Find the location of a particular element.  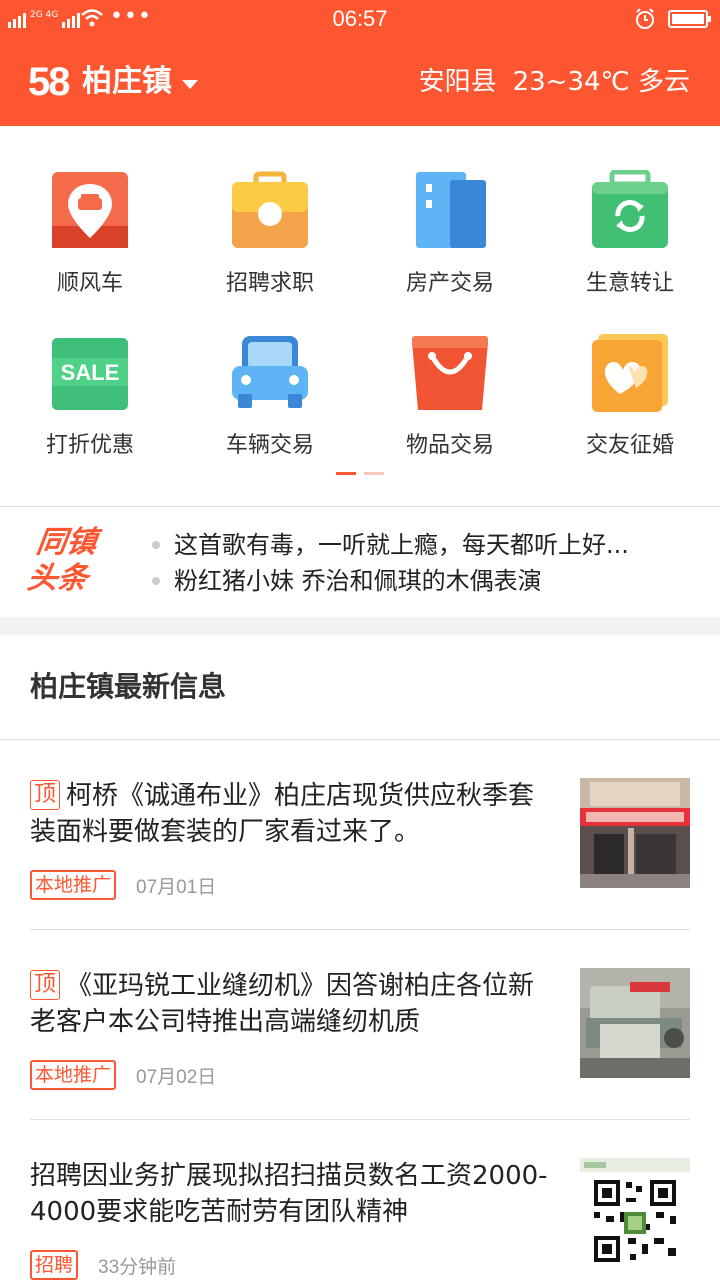

building-icon is located at coordinates (451, 210).